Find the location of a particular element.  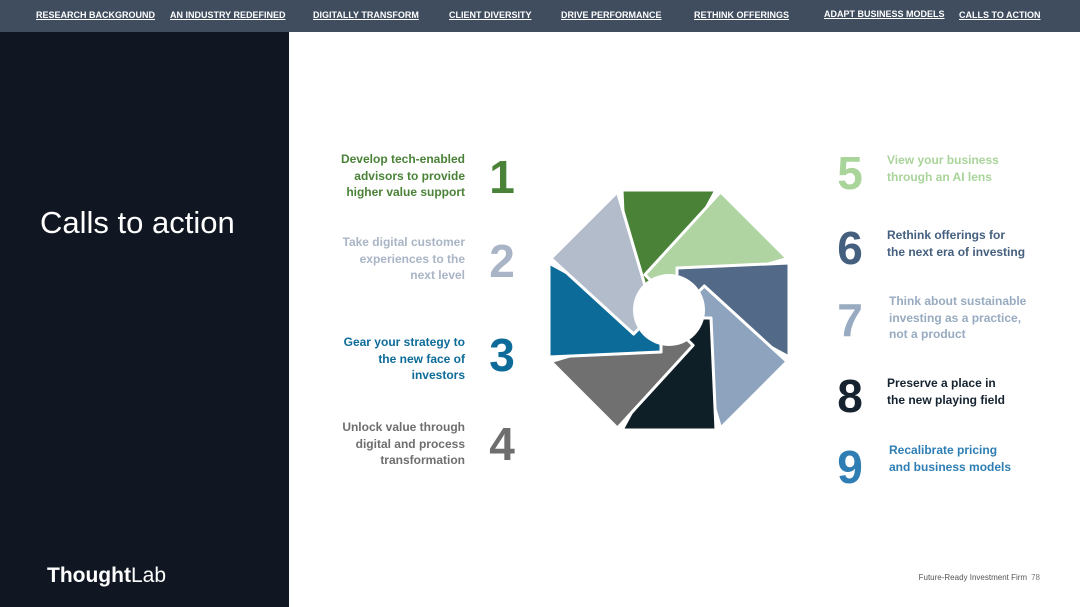

logo-bold-text: Thought is located at coordinates (89, 575).